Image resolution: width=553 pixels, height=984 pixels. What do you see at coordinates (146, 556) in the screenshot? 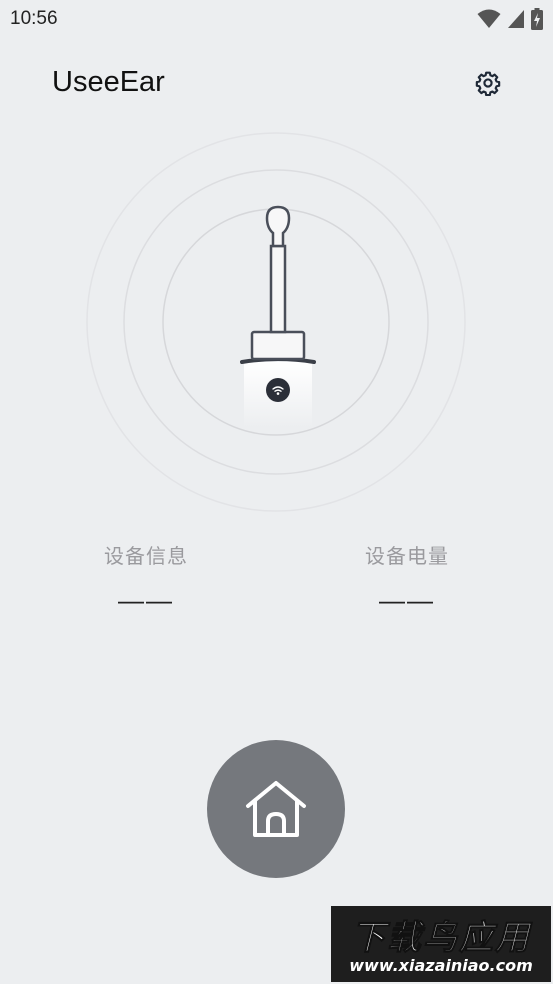
I see `device-info-label: 设备信息` at bounding box center [146, 556].